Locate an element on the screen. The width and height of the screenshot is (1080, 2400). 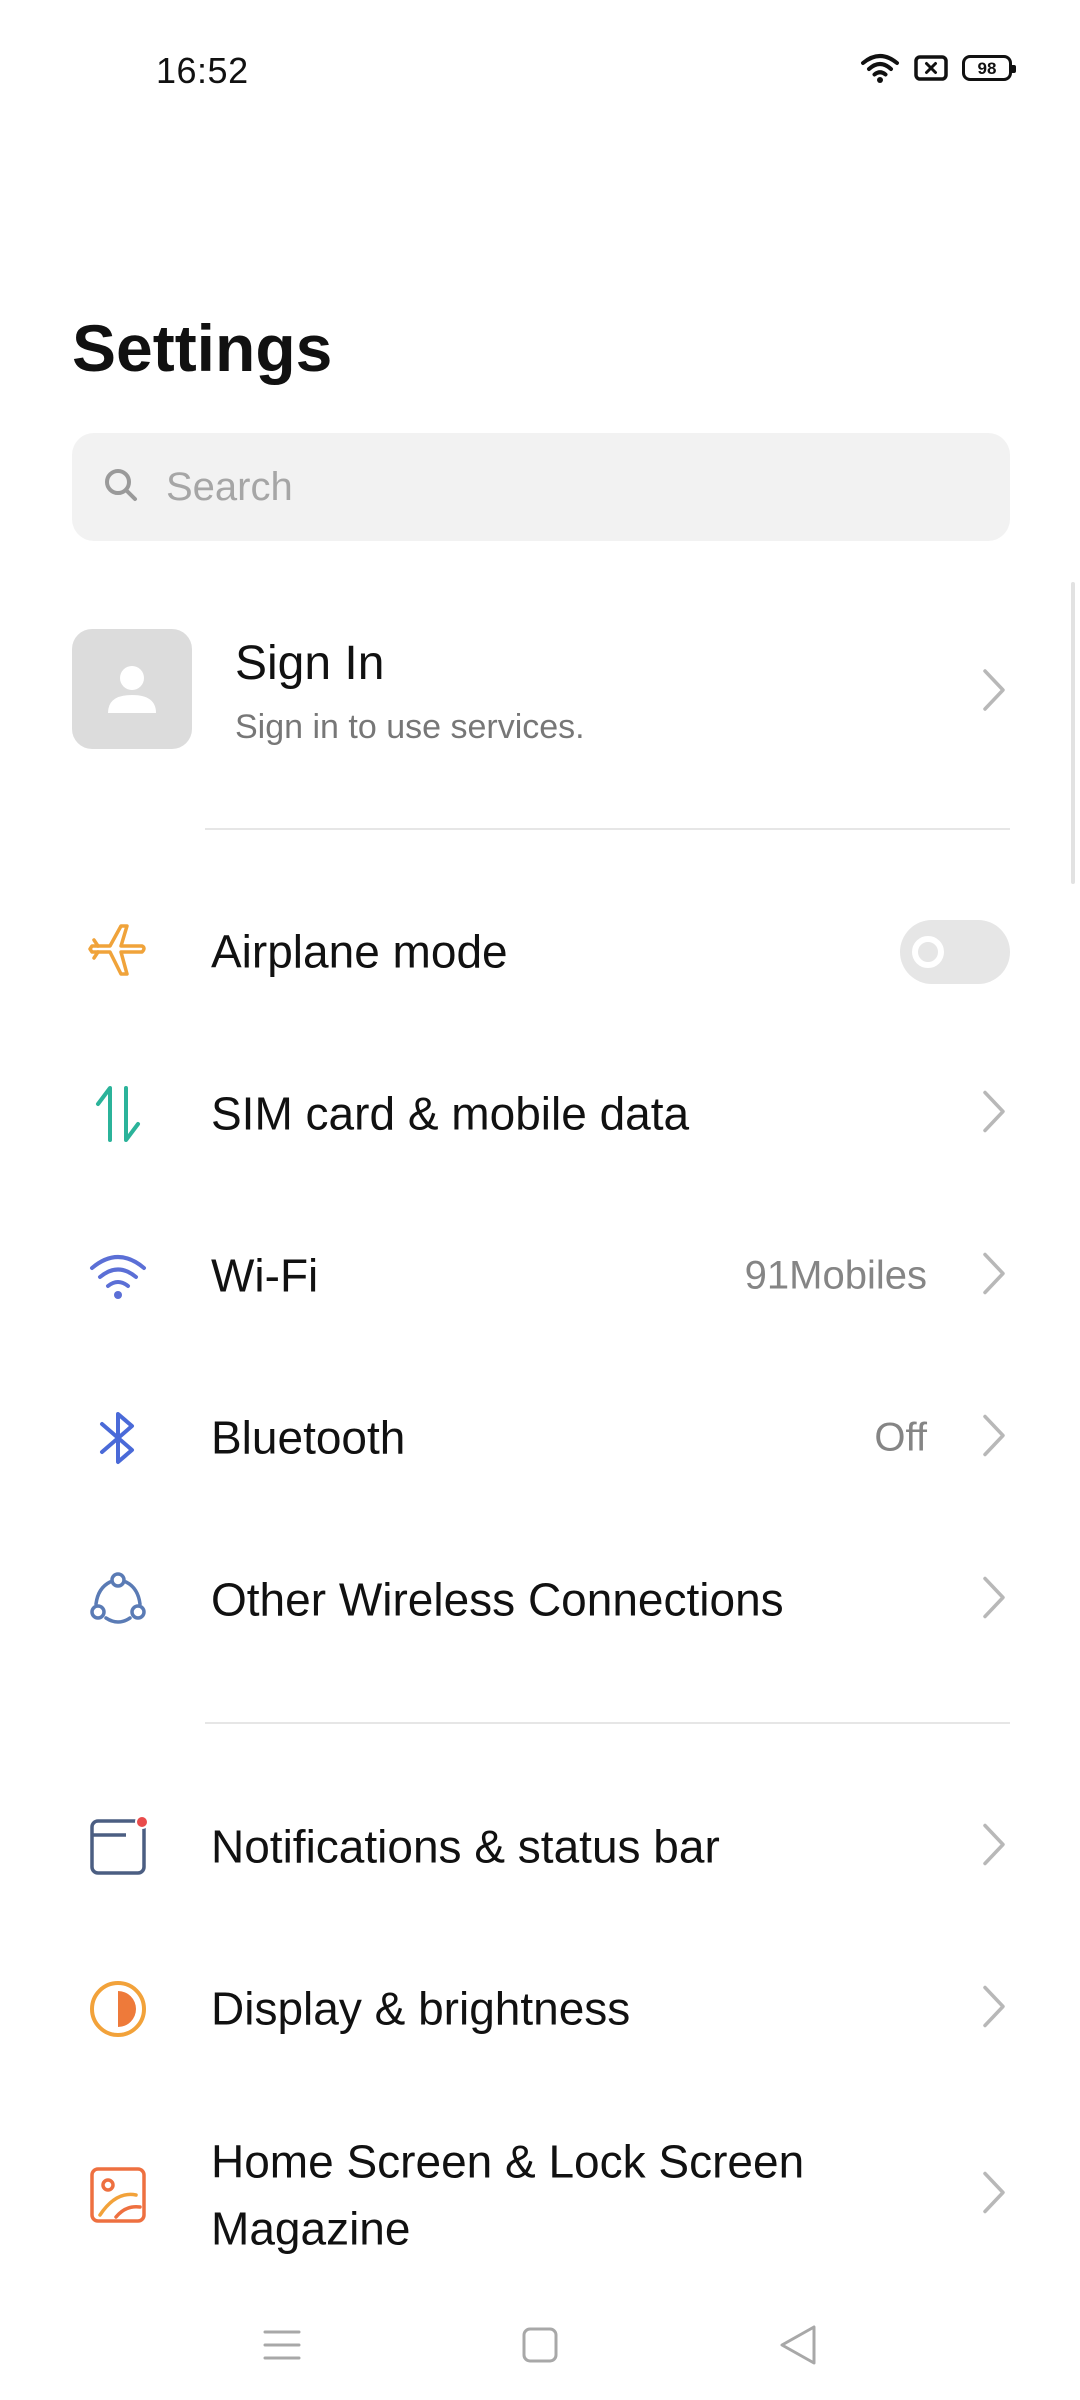
other-wireless-connections-row: Other Wireless Connections is located at coordinates (540, 1600).